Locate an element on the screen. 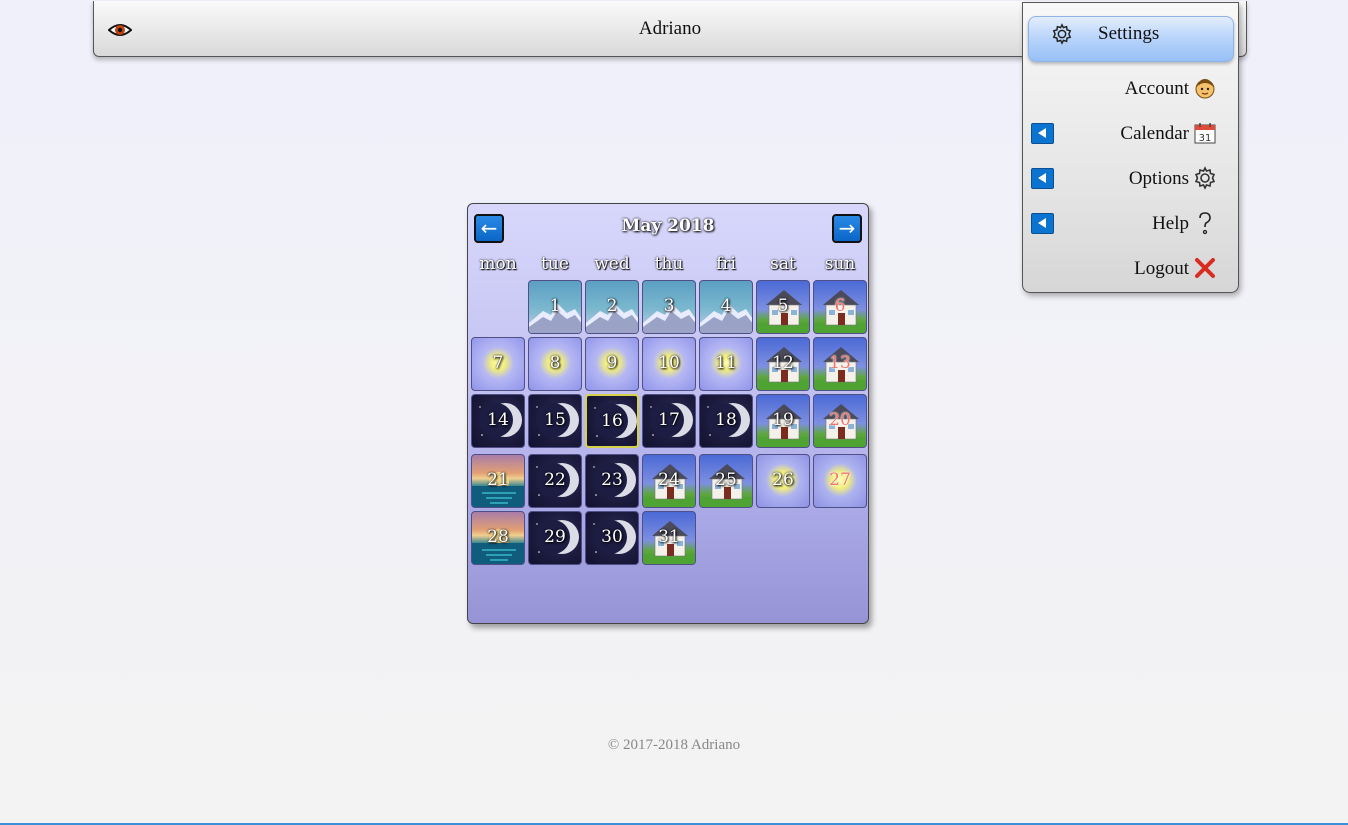 This screenshot has width=1348, height=825. menu-item-settings: Settings is located at coordinates (1131, 39).